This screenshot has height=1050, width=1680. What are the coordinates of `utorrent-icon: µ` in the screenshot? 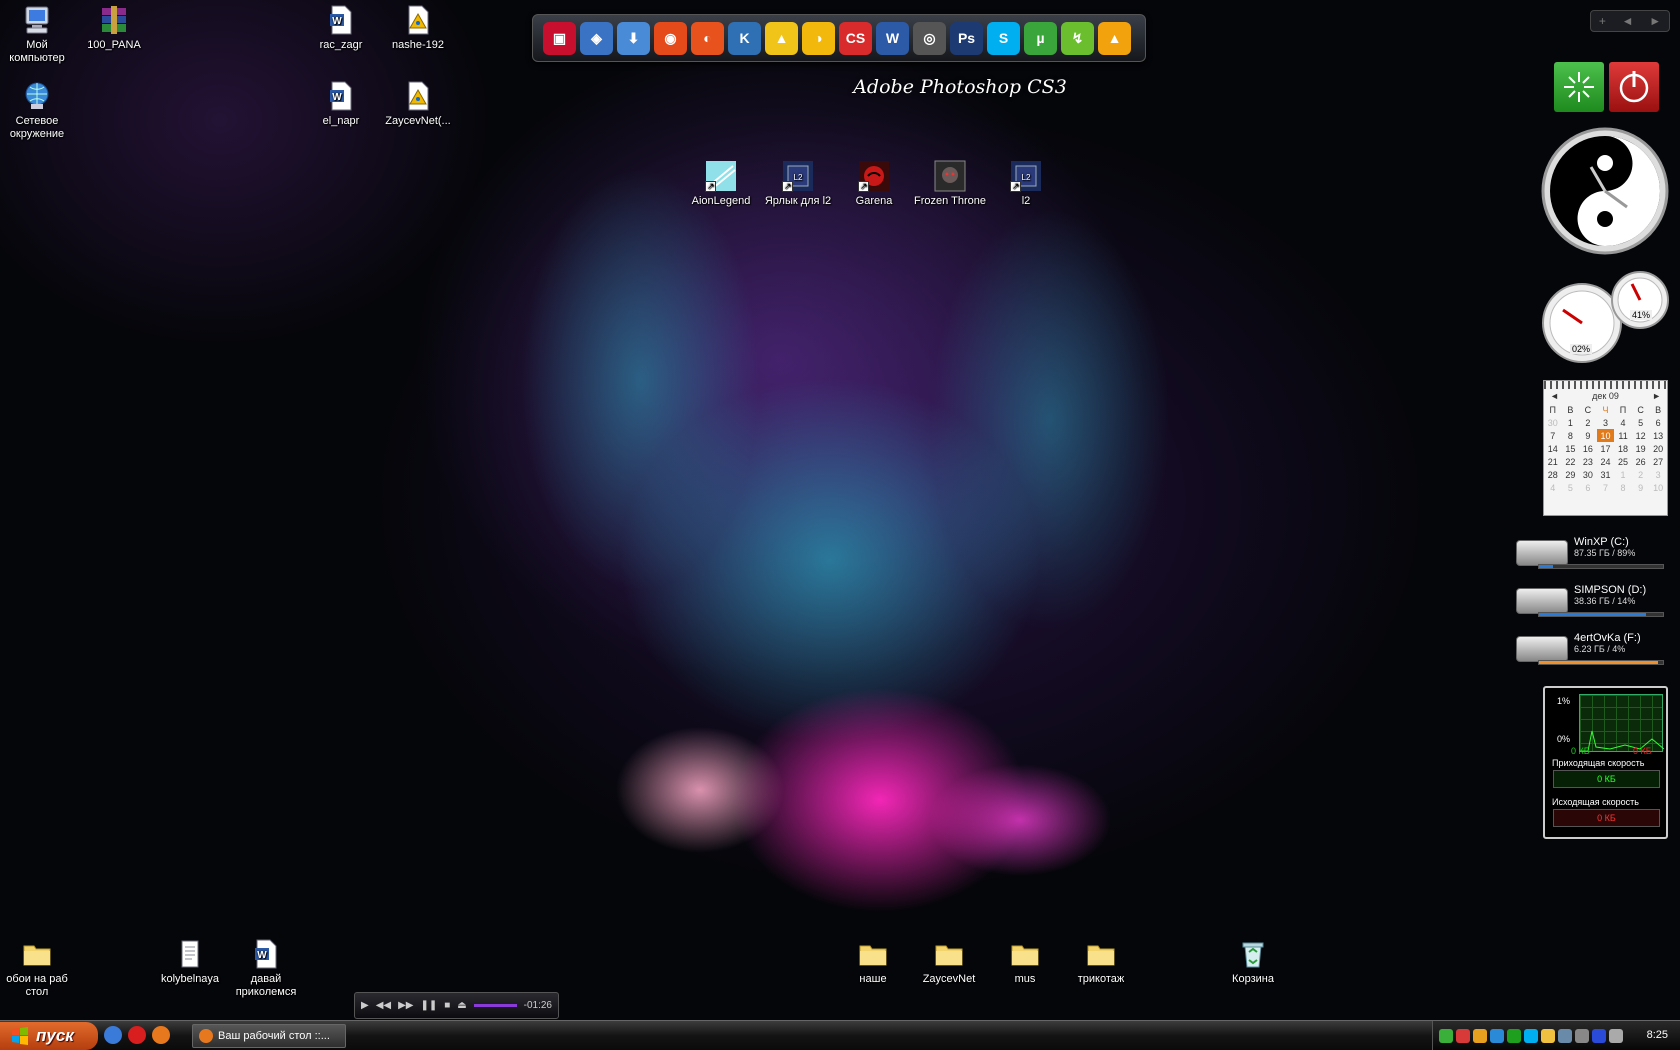 It's located at (1040, 38).